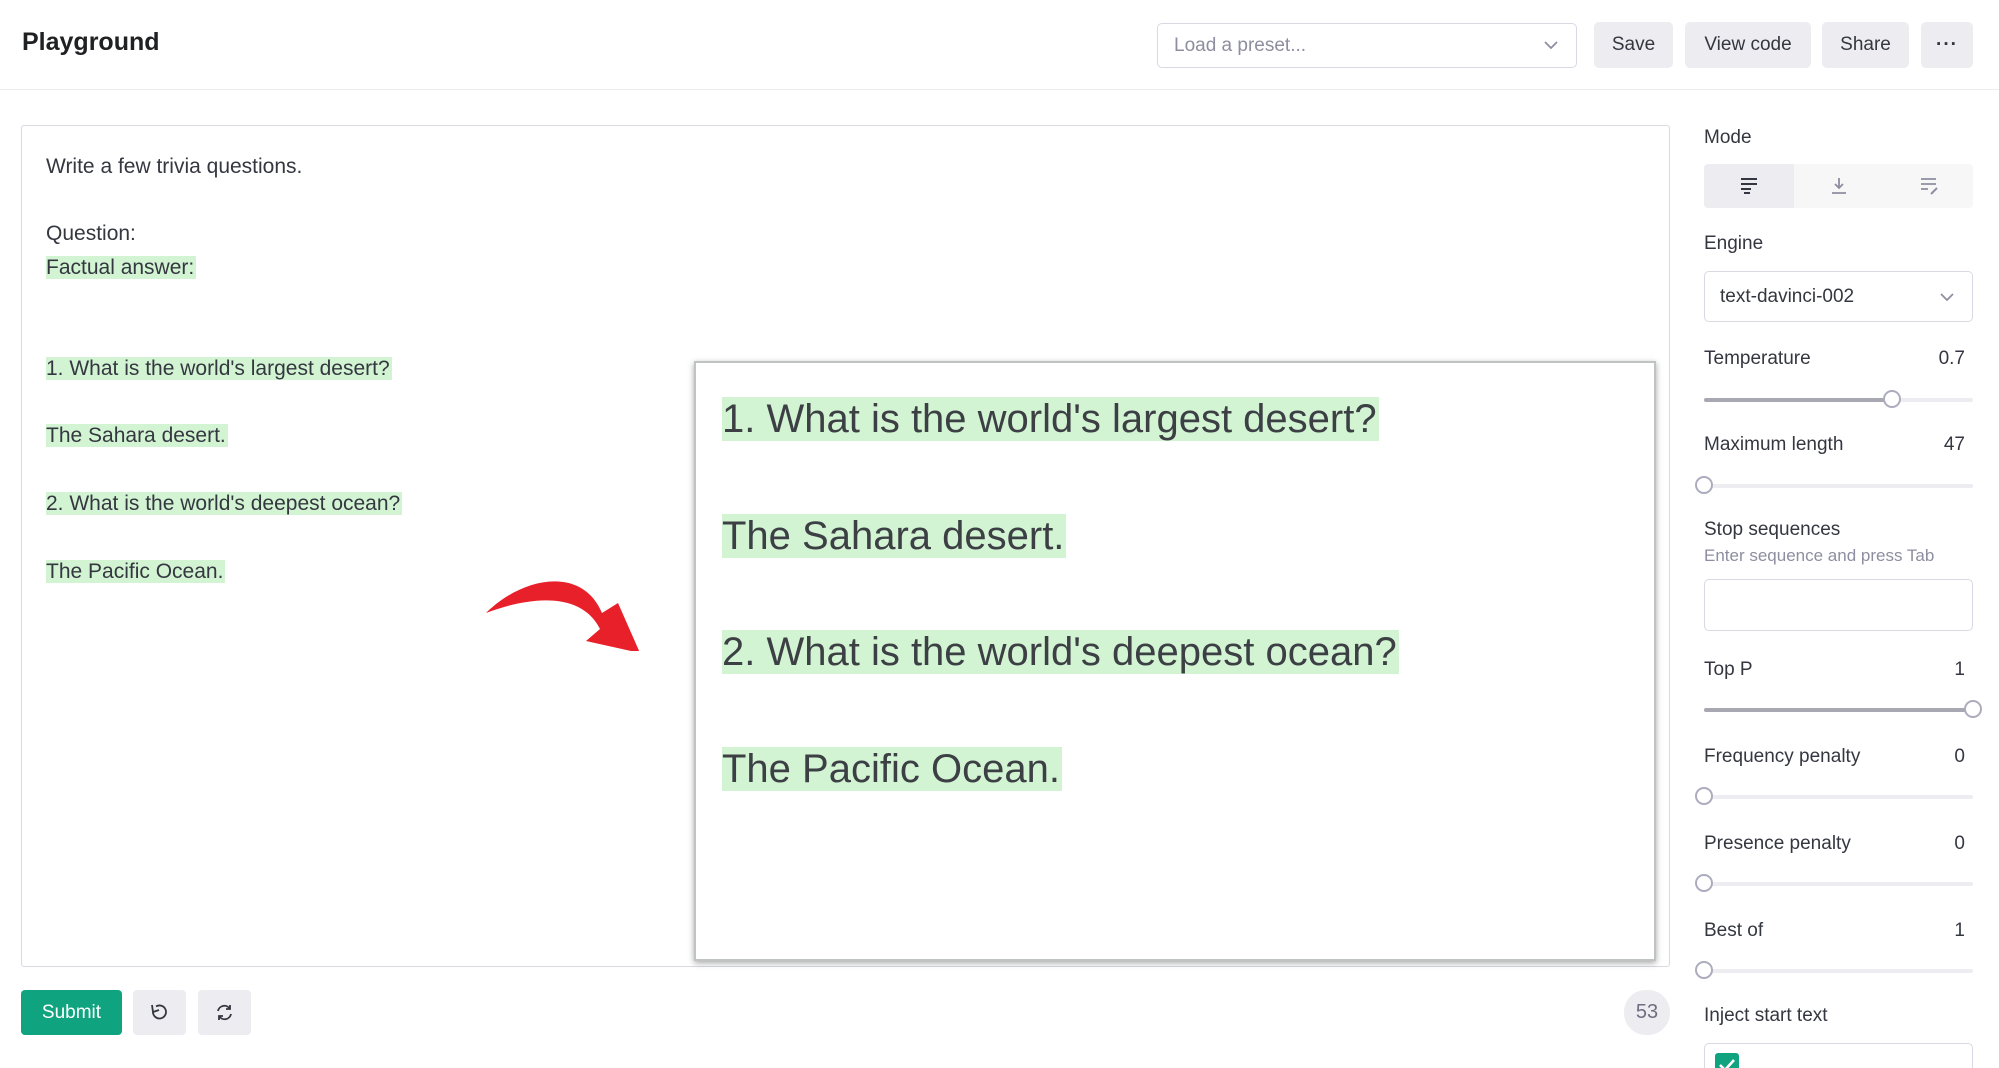  I want to click on regenerate-button, so click(224, 1012).